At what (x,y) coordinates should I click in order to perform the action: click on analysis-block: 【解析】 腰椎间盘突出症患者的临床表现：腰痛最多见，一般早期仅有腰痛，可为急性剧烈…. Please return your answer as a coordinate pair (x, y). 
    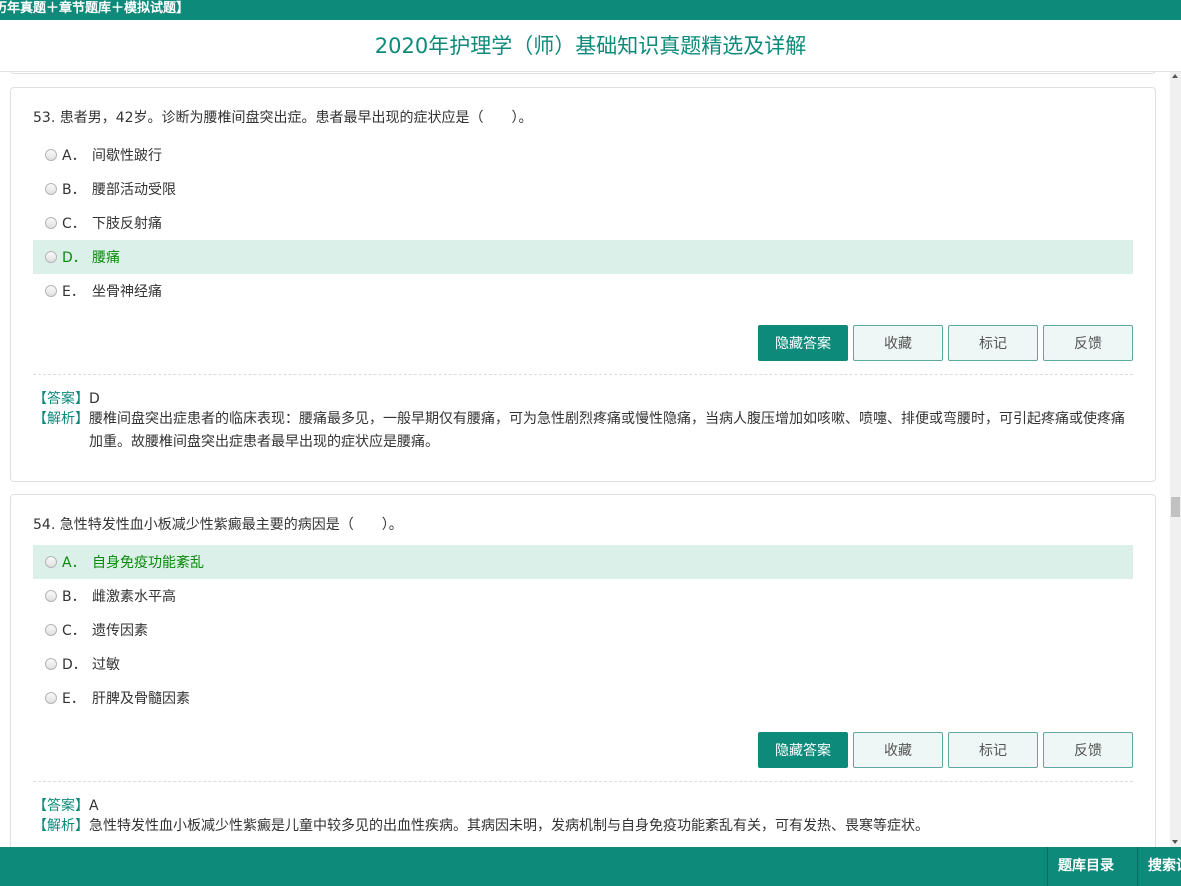
    Looking at the image, I should click on (583, 431).